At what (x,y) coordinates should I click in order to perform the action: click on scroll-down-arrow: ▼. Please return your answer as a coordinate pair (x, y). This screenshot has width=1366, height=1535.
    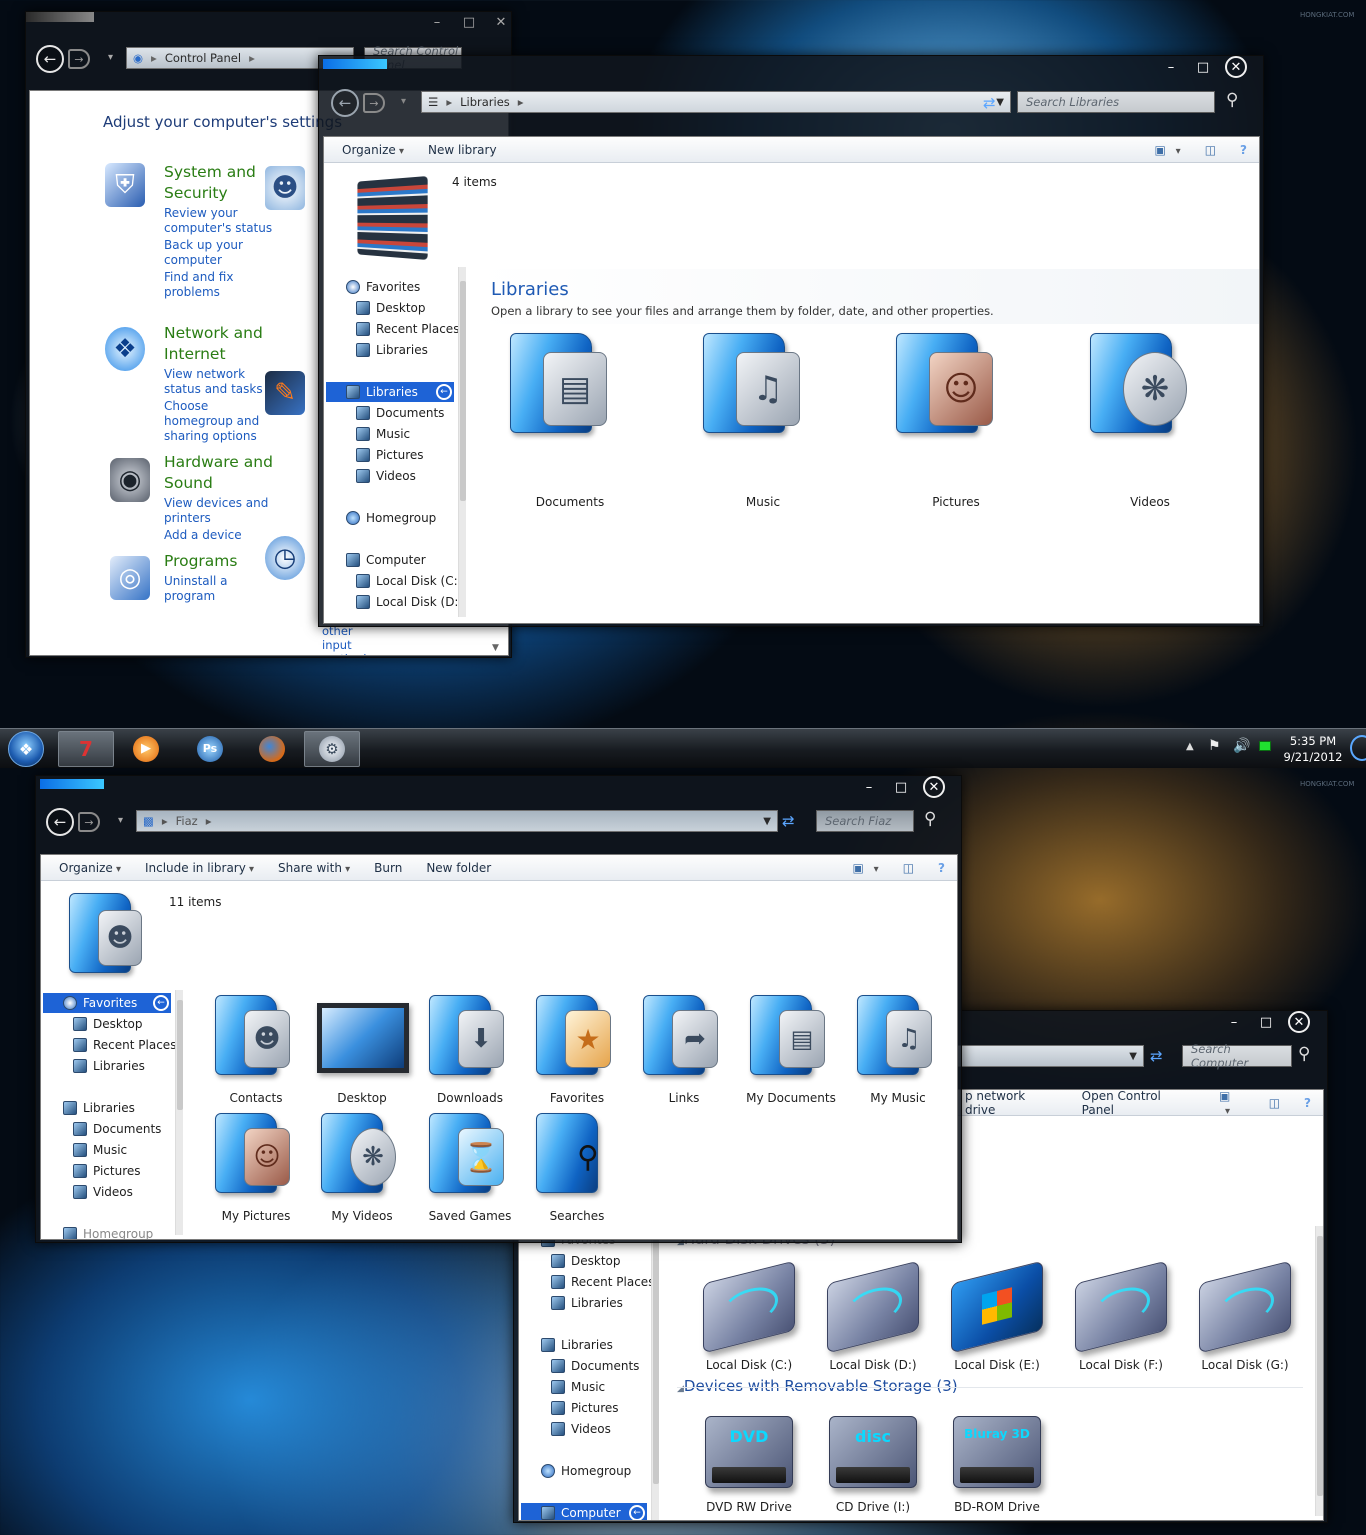
    Looking at the image, I should click on (495, 648).